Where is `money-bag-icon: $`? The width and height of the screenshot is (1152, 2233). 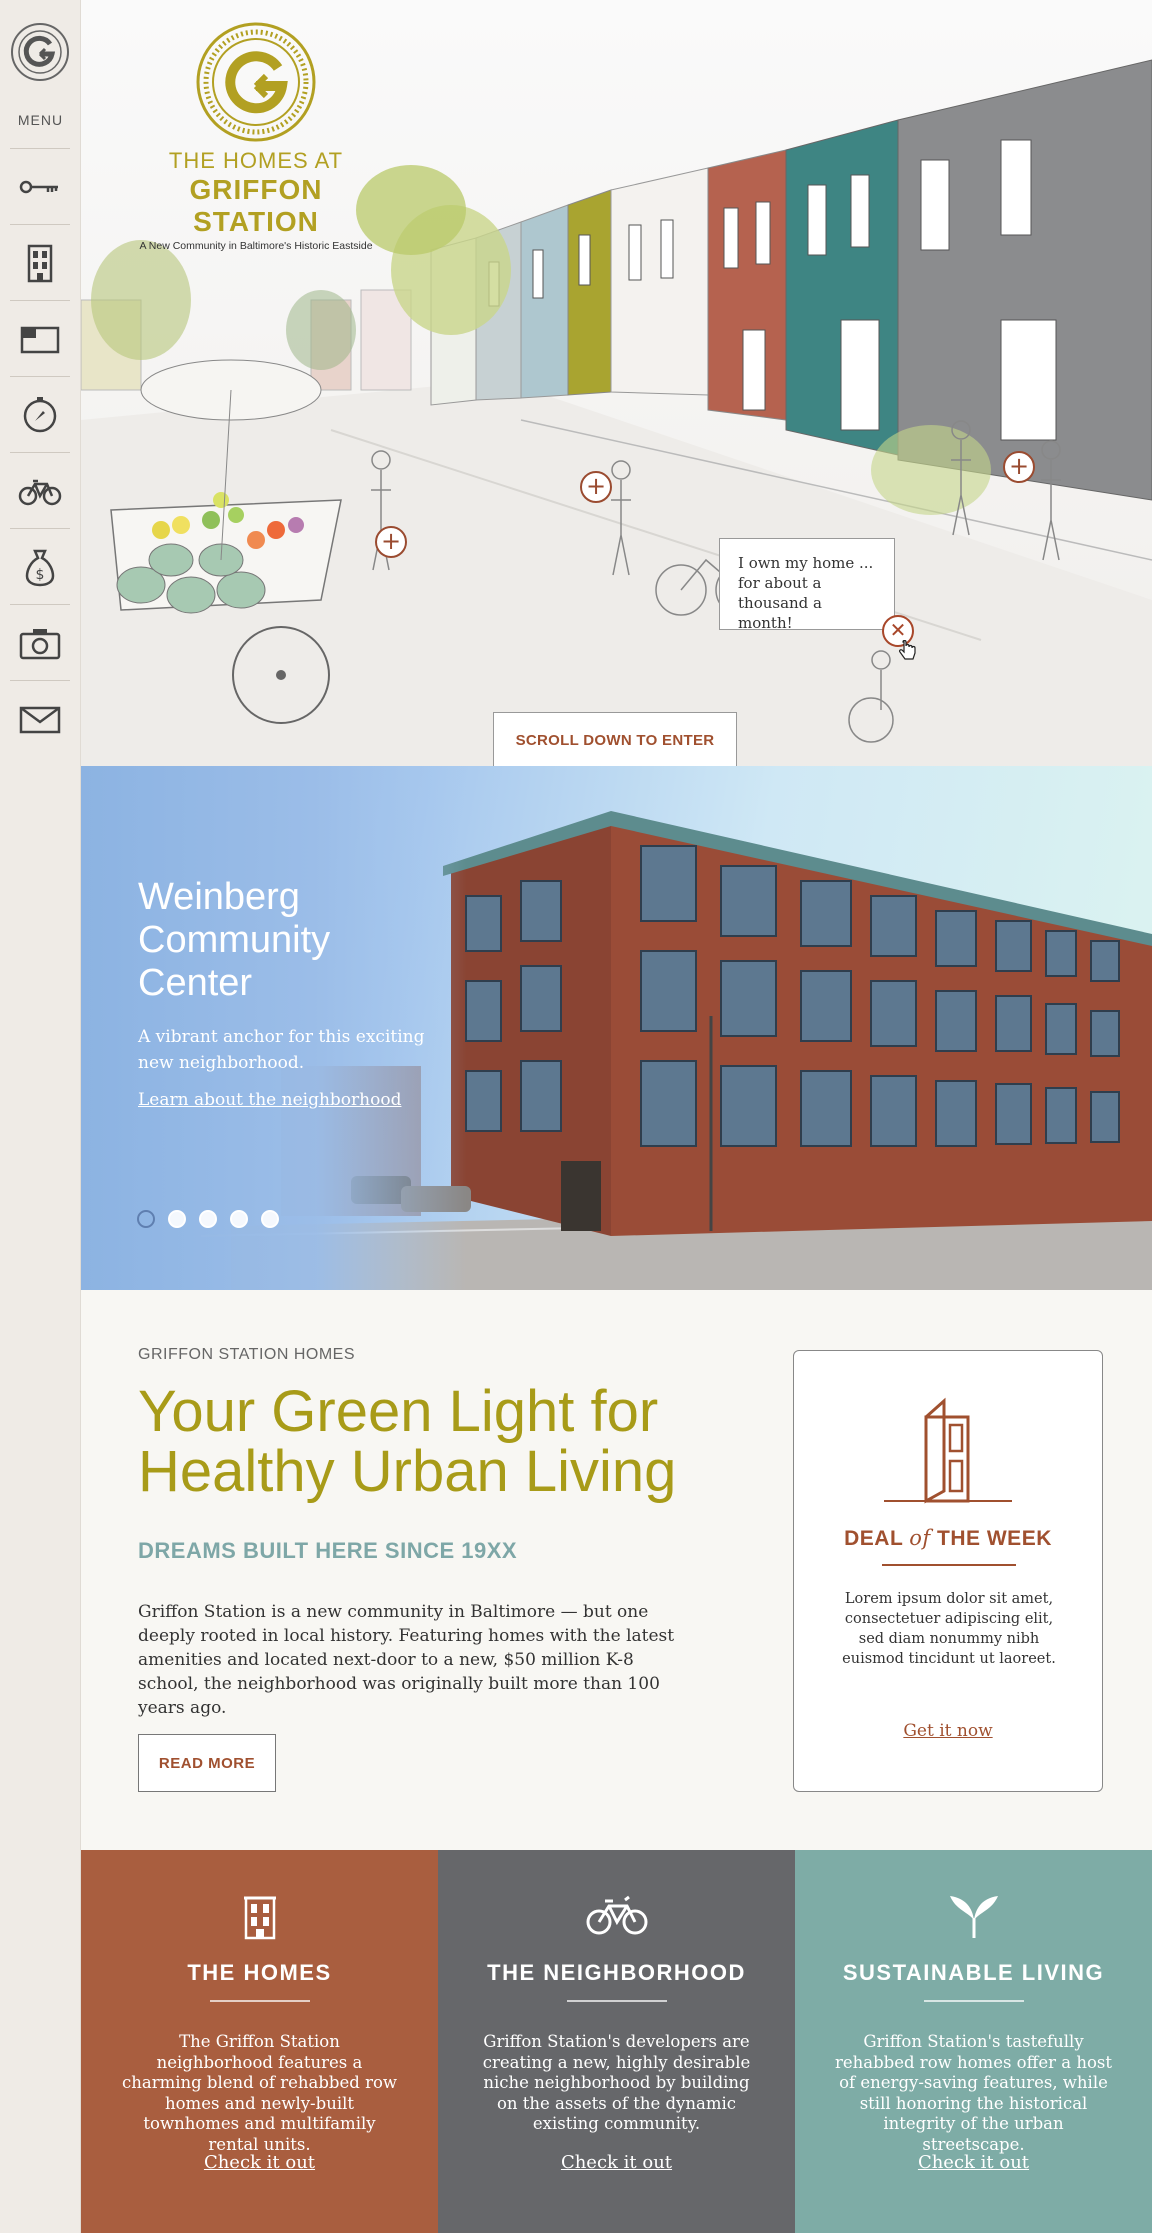
money-bag-icon: $ is located at coordinates (40, 567).